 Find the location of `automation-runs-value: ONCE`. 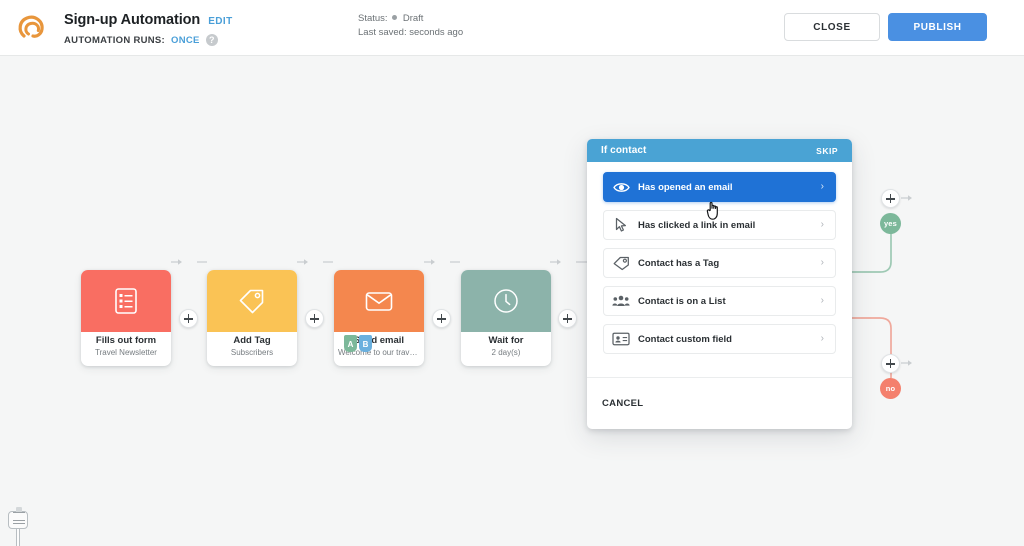

automation-runs-value: ONCE is located at coordinates (185, 40).